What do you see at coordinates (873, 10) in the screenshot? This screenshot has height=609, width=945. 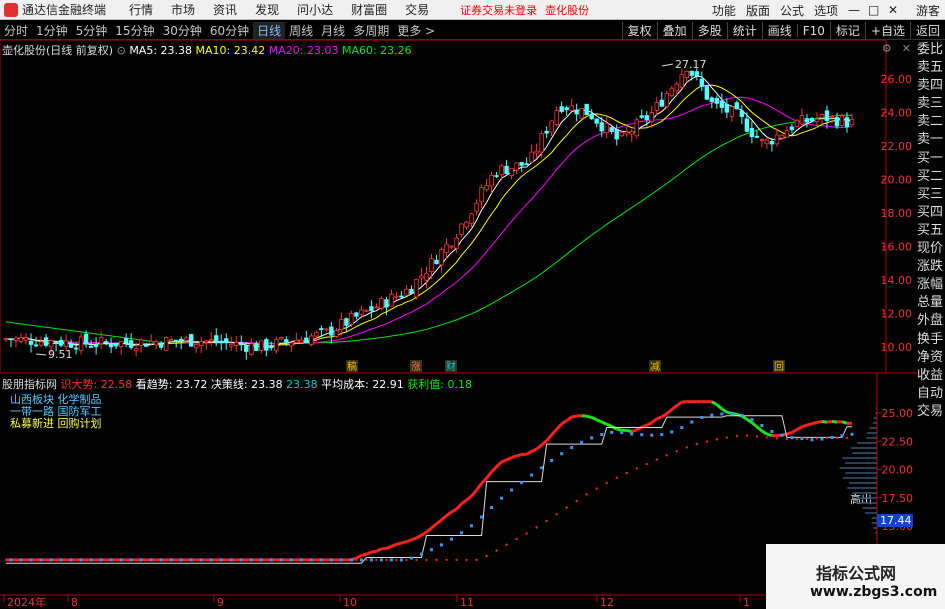 I see `maximize-icon: □` at bounding box center [873, 10].